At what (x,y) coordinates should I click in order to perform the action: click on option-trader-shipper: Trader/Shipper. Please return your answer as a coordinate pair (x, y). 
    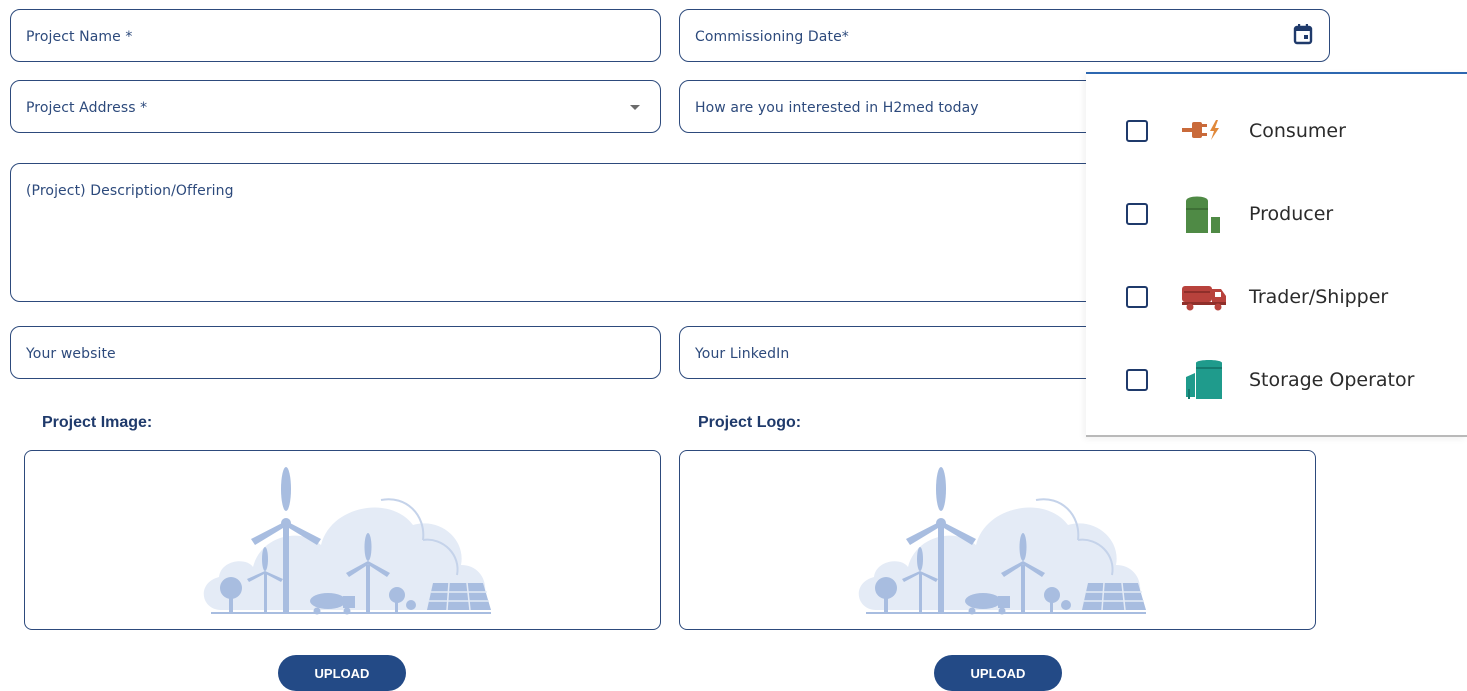
    Looking at the image, I should click on (1276, 298).